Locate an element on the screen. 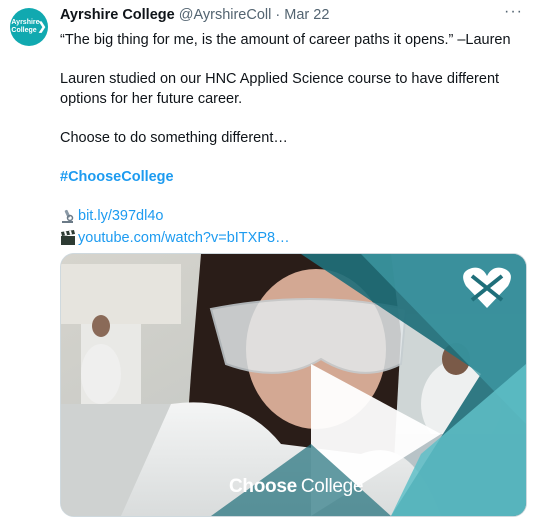 The width and height of the screenshot is (535, 520). microscope-icon is located at coordinates (68, 216).